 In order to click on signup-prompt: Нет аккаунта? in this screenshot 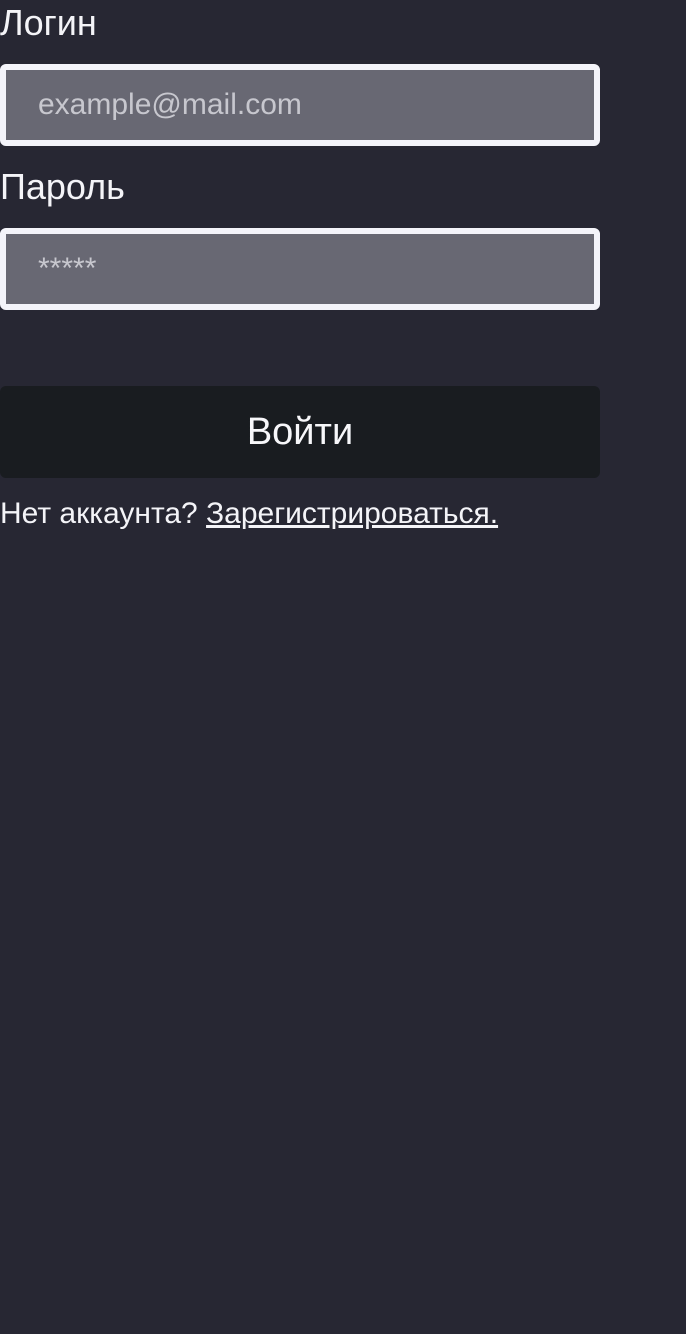, I will do `click(103, 513)`.